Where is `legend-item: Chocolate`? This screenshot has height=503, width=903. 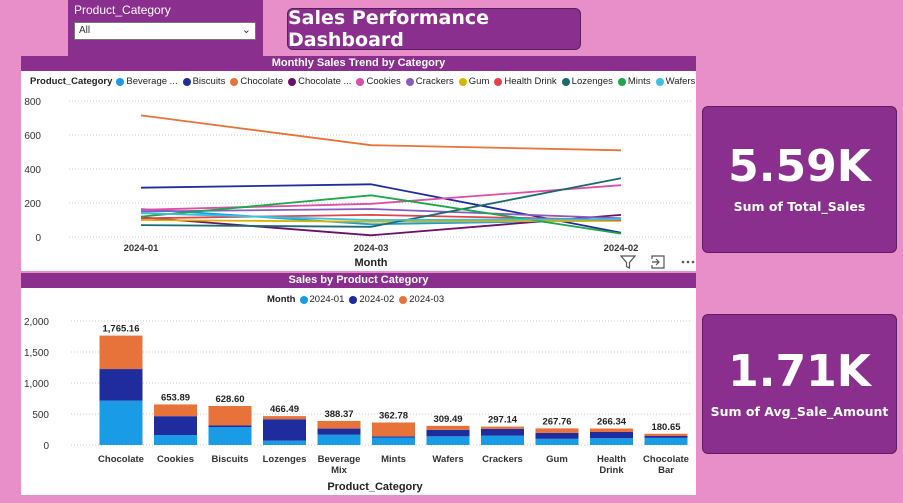
legend-item: Chocolate is located at coordinates (256, 81).